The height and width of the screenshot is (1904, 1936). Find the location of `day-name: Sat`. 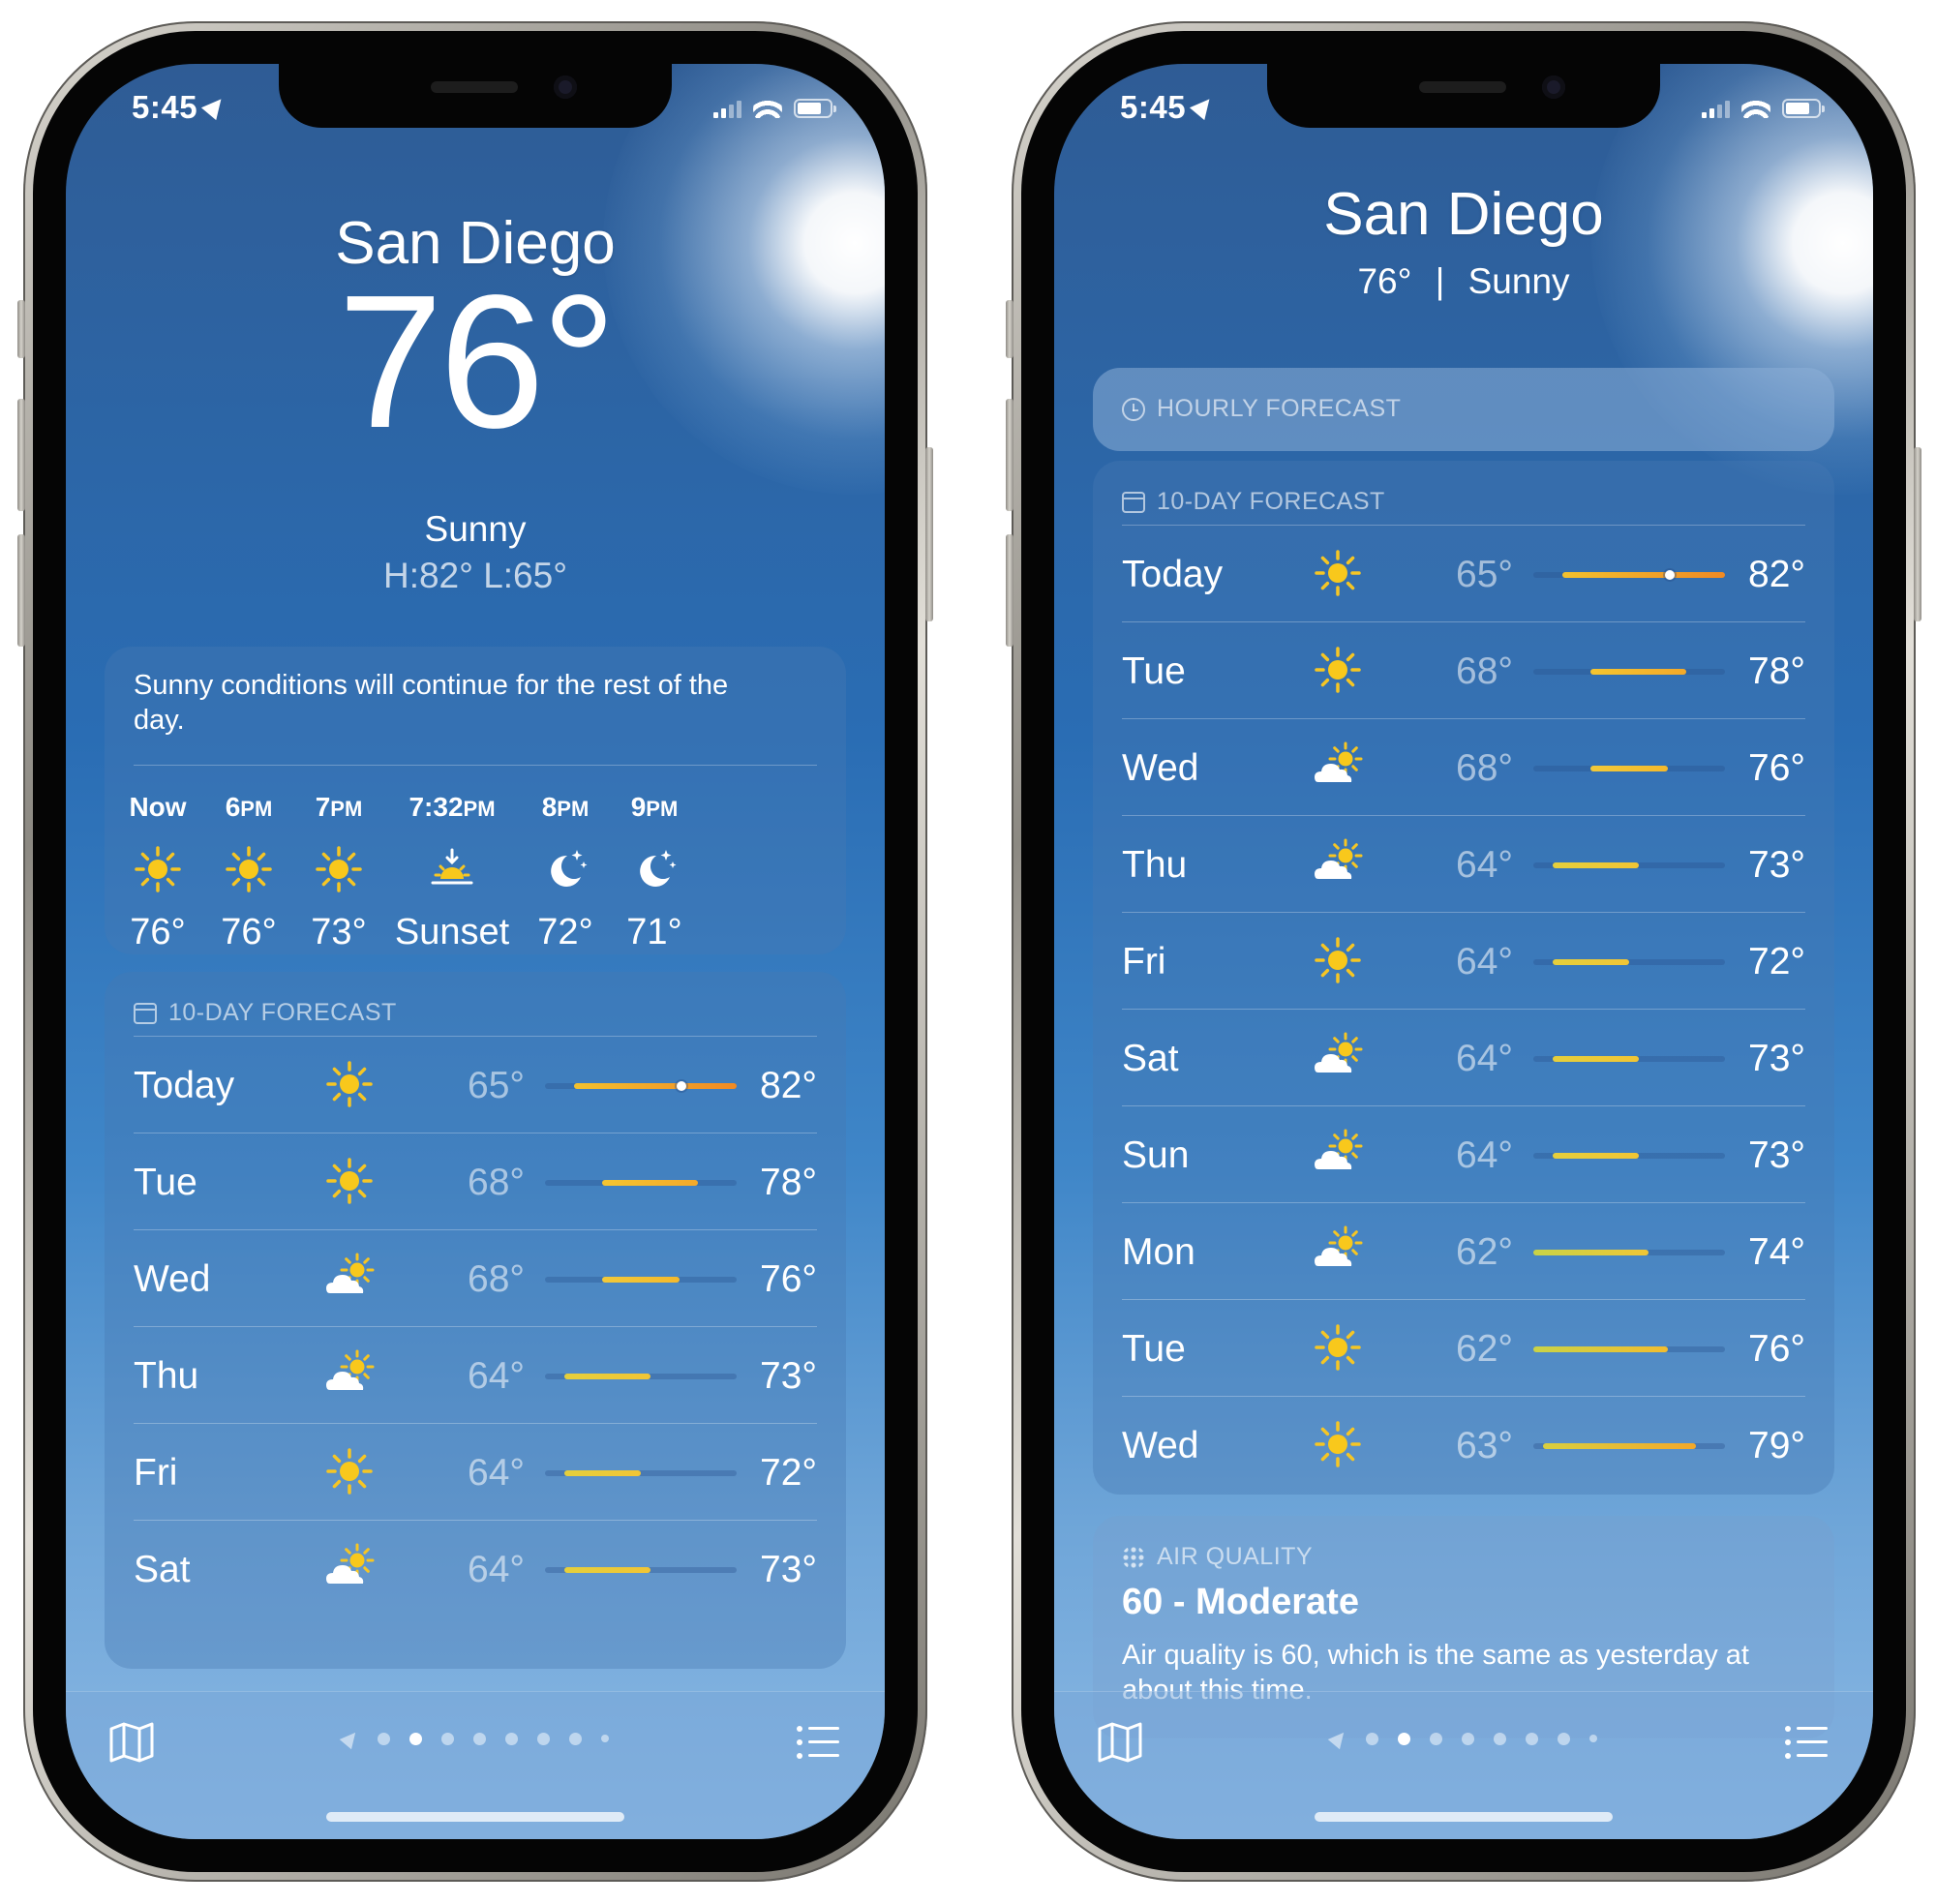

day-name: Sat is located at coordinates (162, 1570).